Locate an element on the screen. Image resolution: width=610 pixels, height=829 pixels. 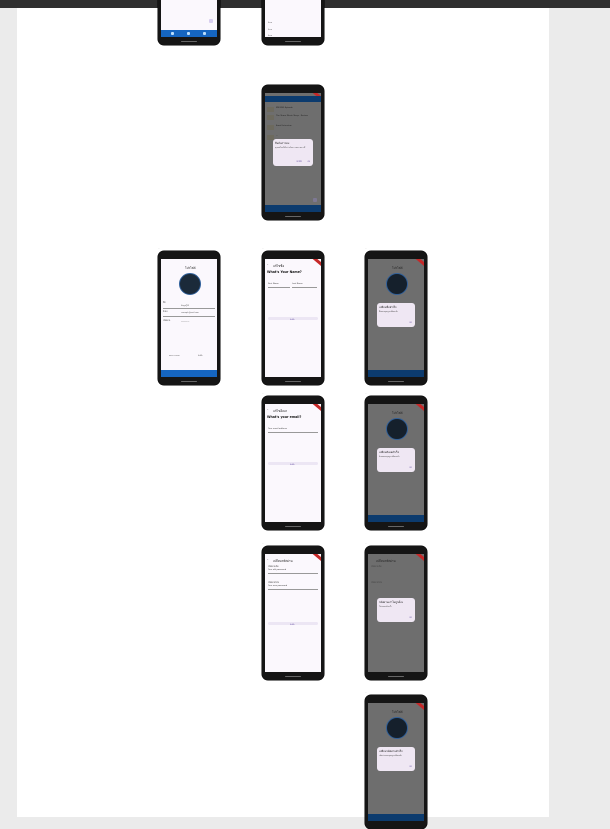
screen-home is located at coordinates (189, 18).